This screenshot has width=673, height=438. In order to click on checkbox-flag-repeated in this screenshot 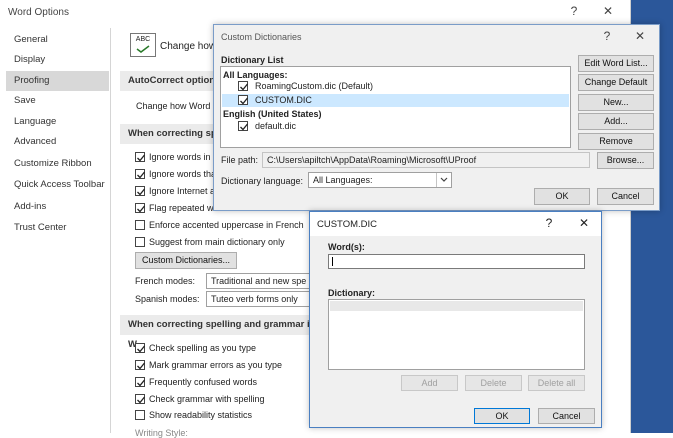, I will do `click(140, 208)`.